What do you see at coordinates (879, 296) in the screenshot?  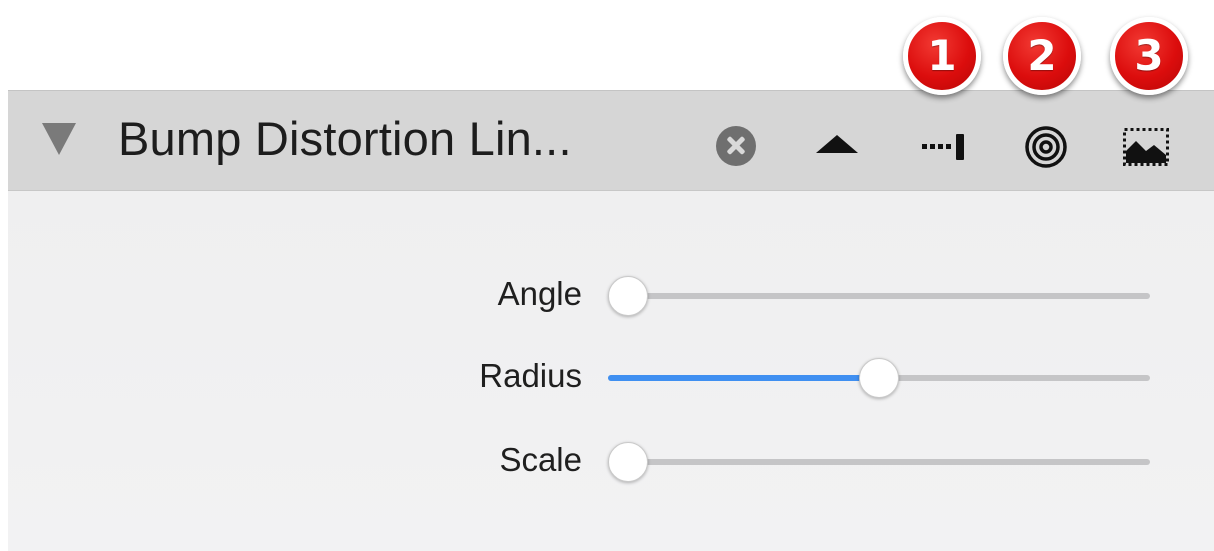 I see `angle-slider-track` at bounding box center [879, 296].